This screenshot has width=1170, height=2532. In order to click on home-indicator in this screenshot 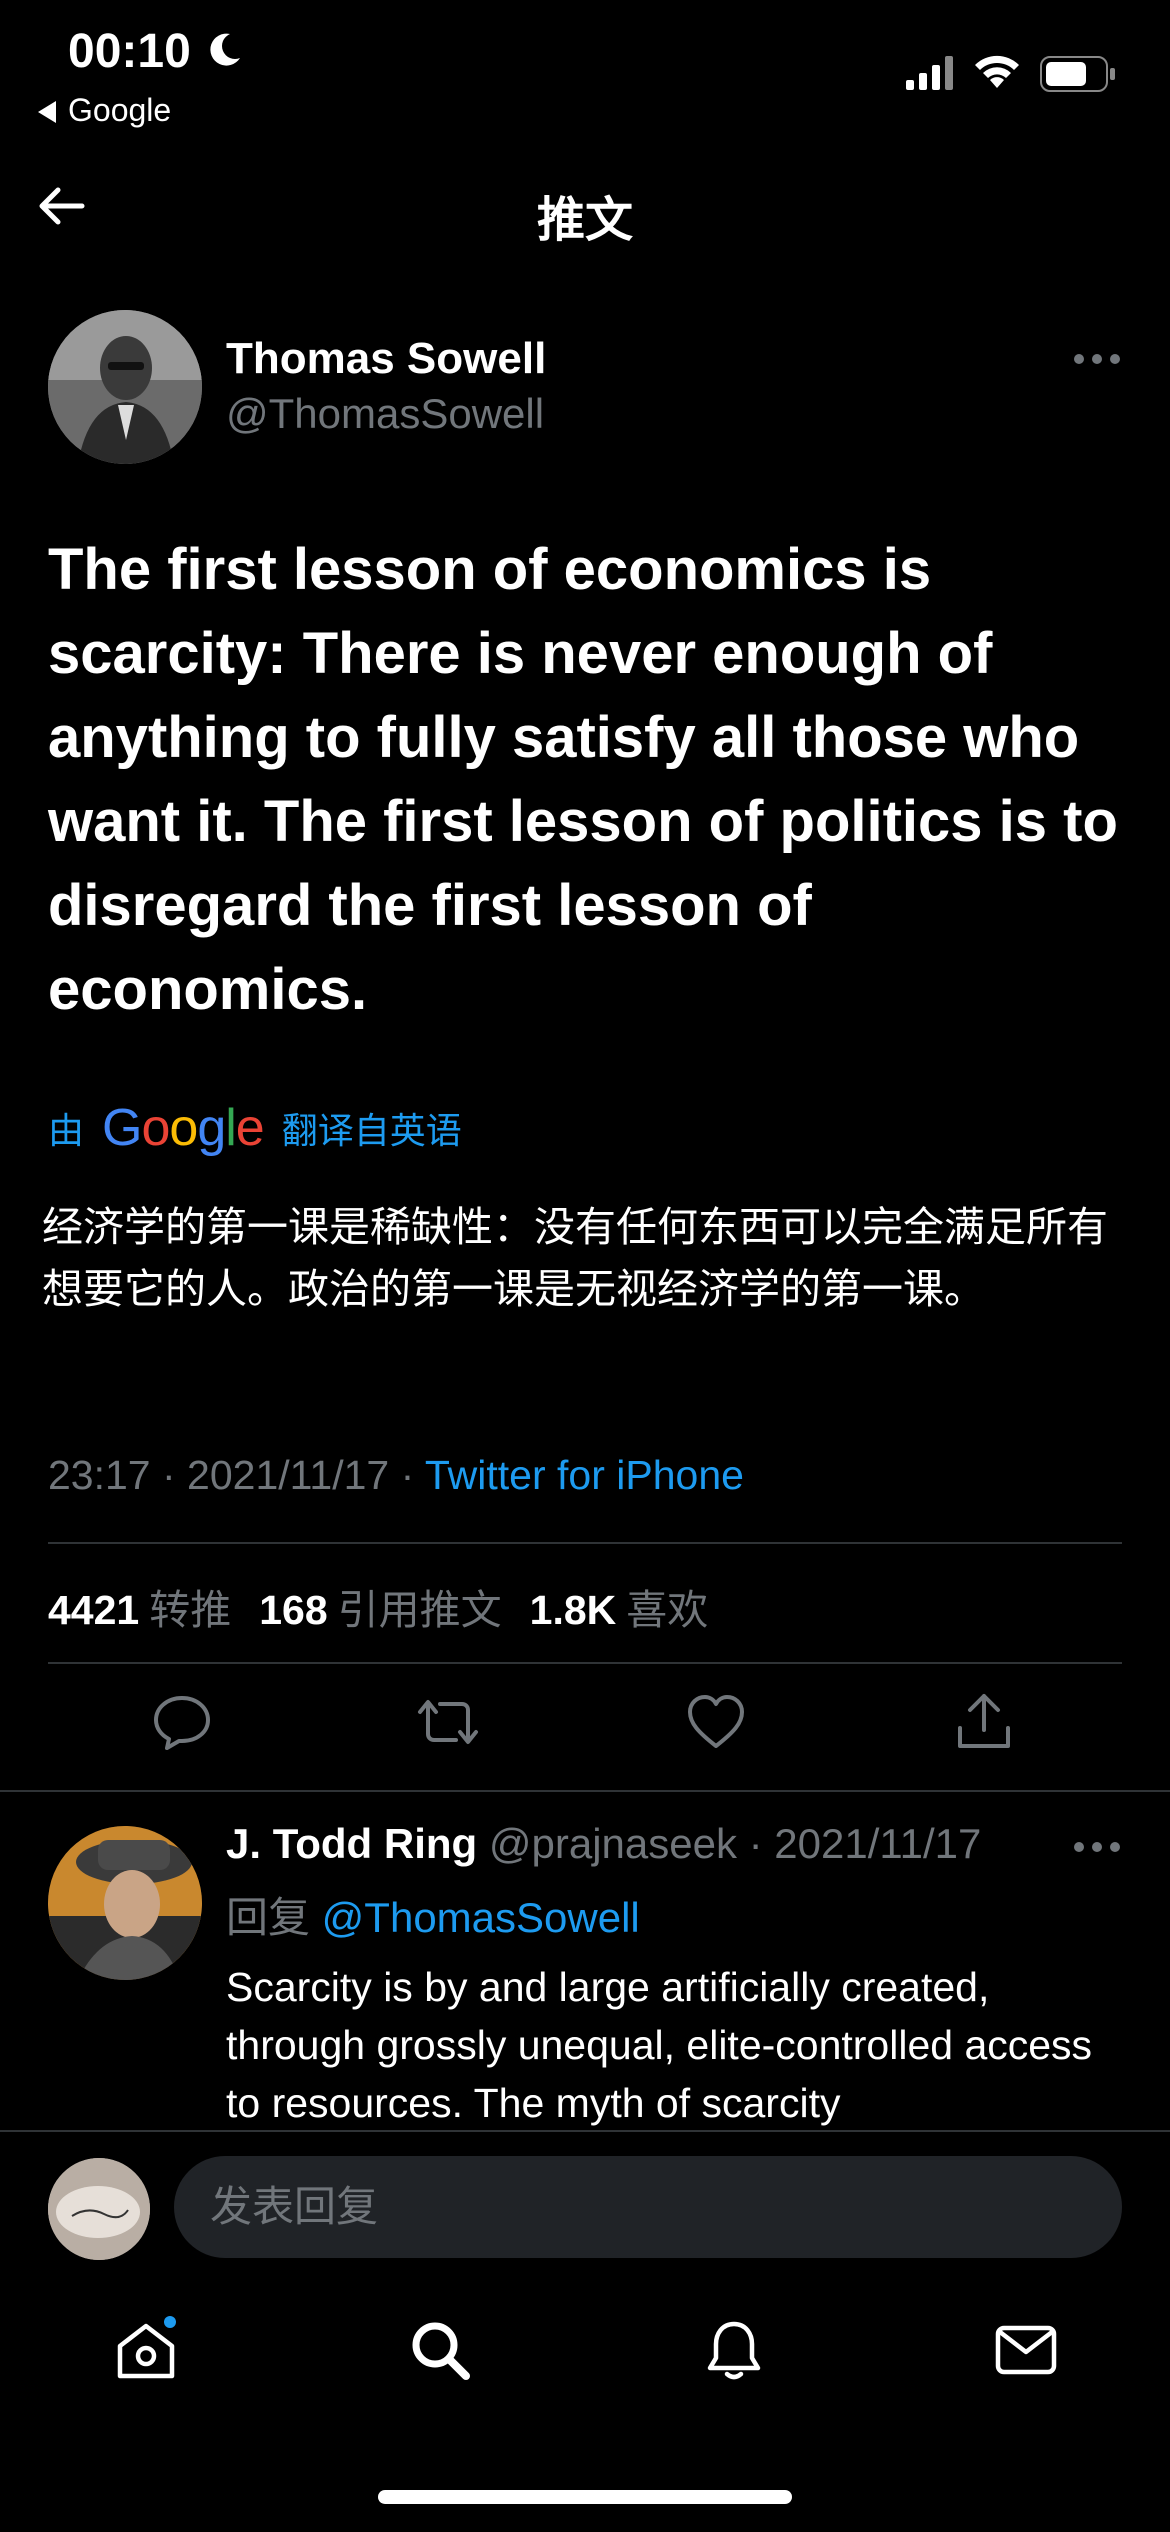, I will do `click(585, 2497)`.